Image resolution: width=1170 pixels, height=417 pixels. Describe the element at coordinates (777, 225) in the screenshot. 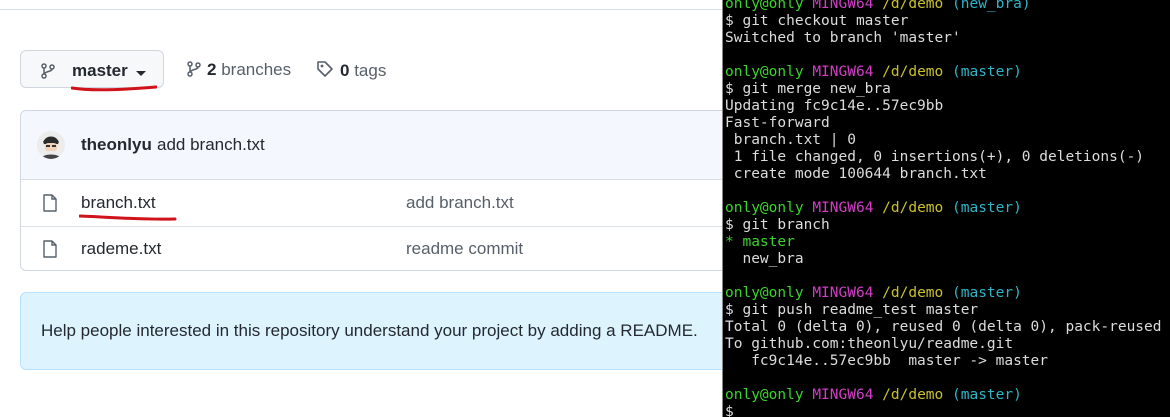

I see `terminal-command-line: $ git branch` at that location.